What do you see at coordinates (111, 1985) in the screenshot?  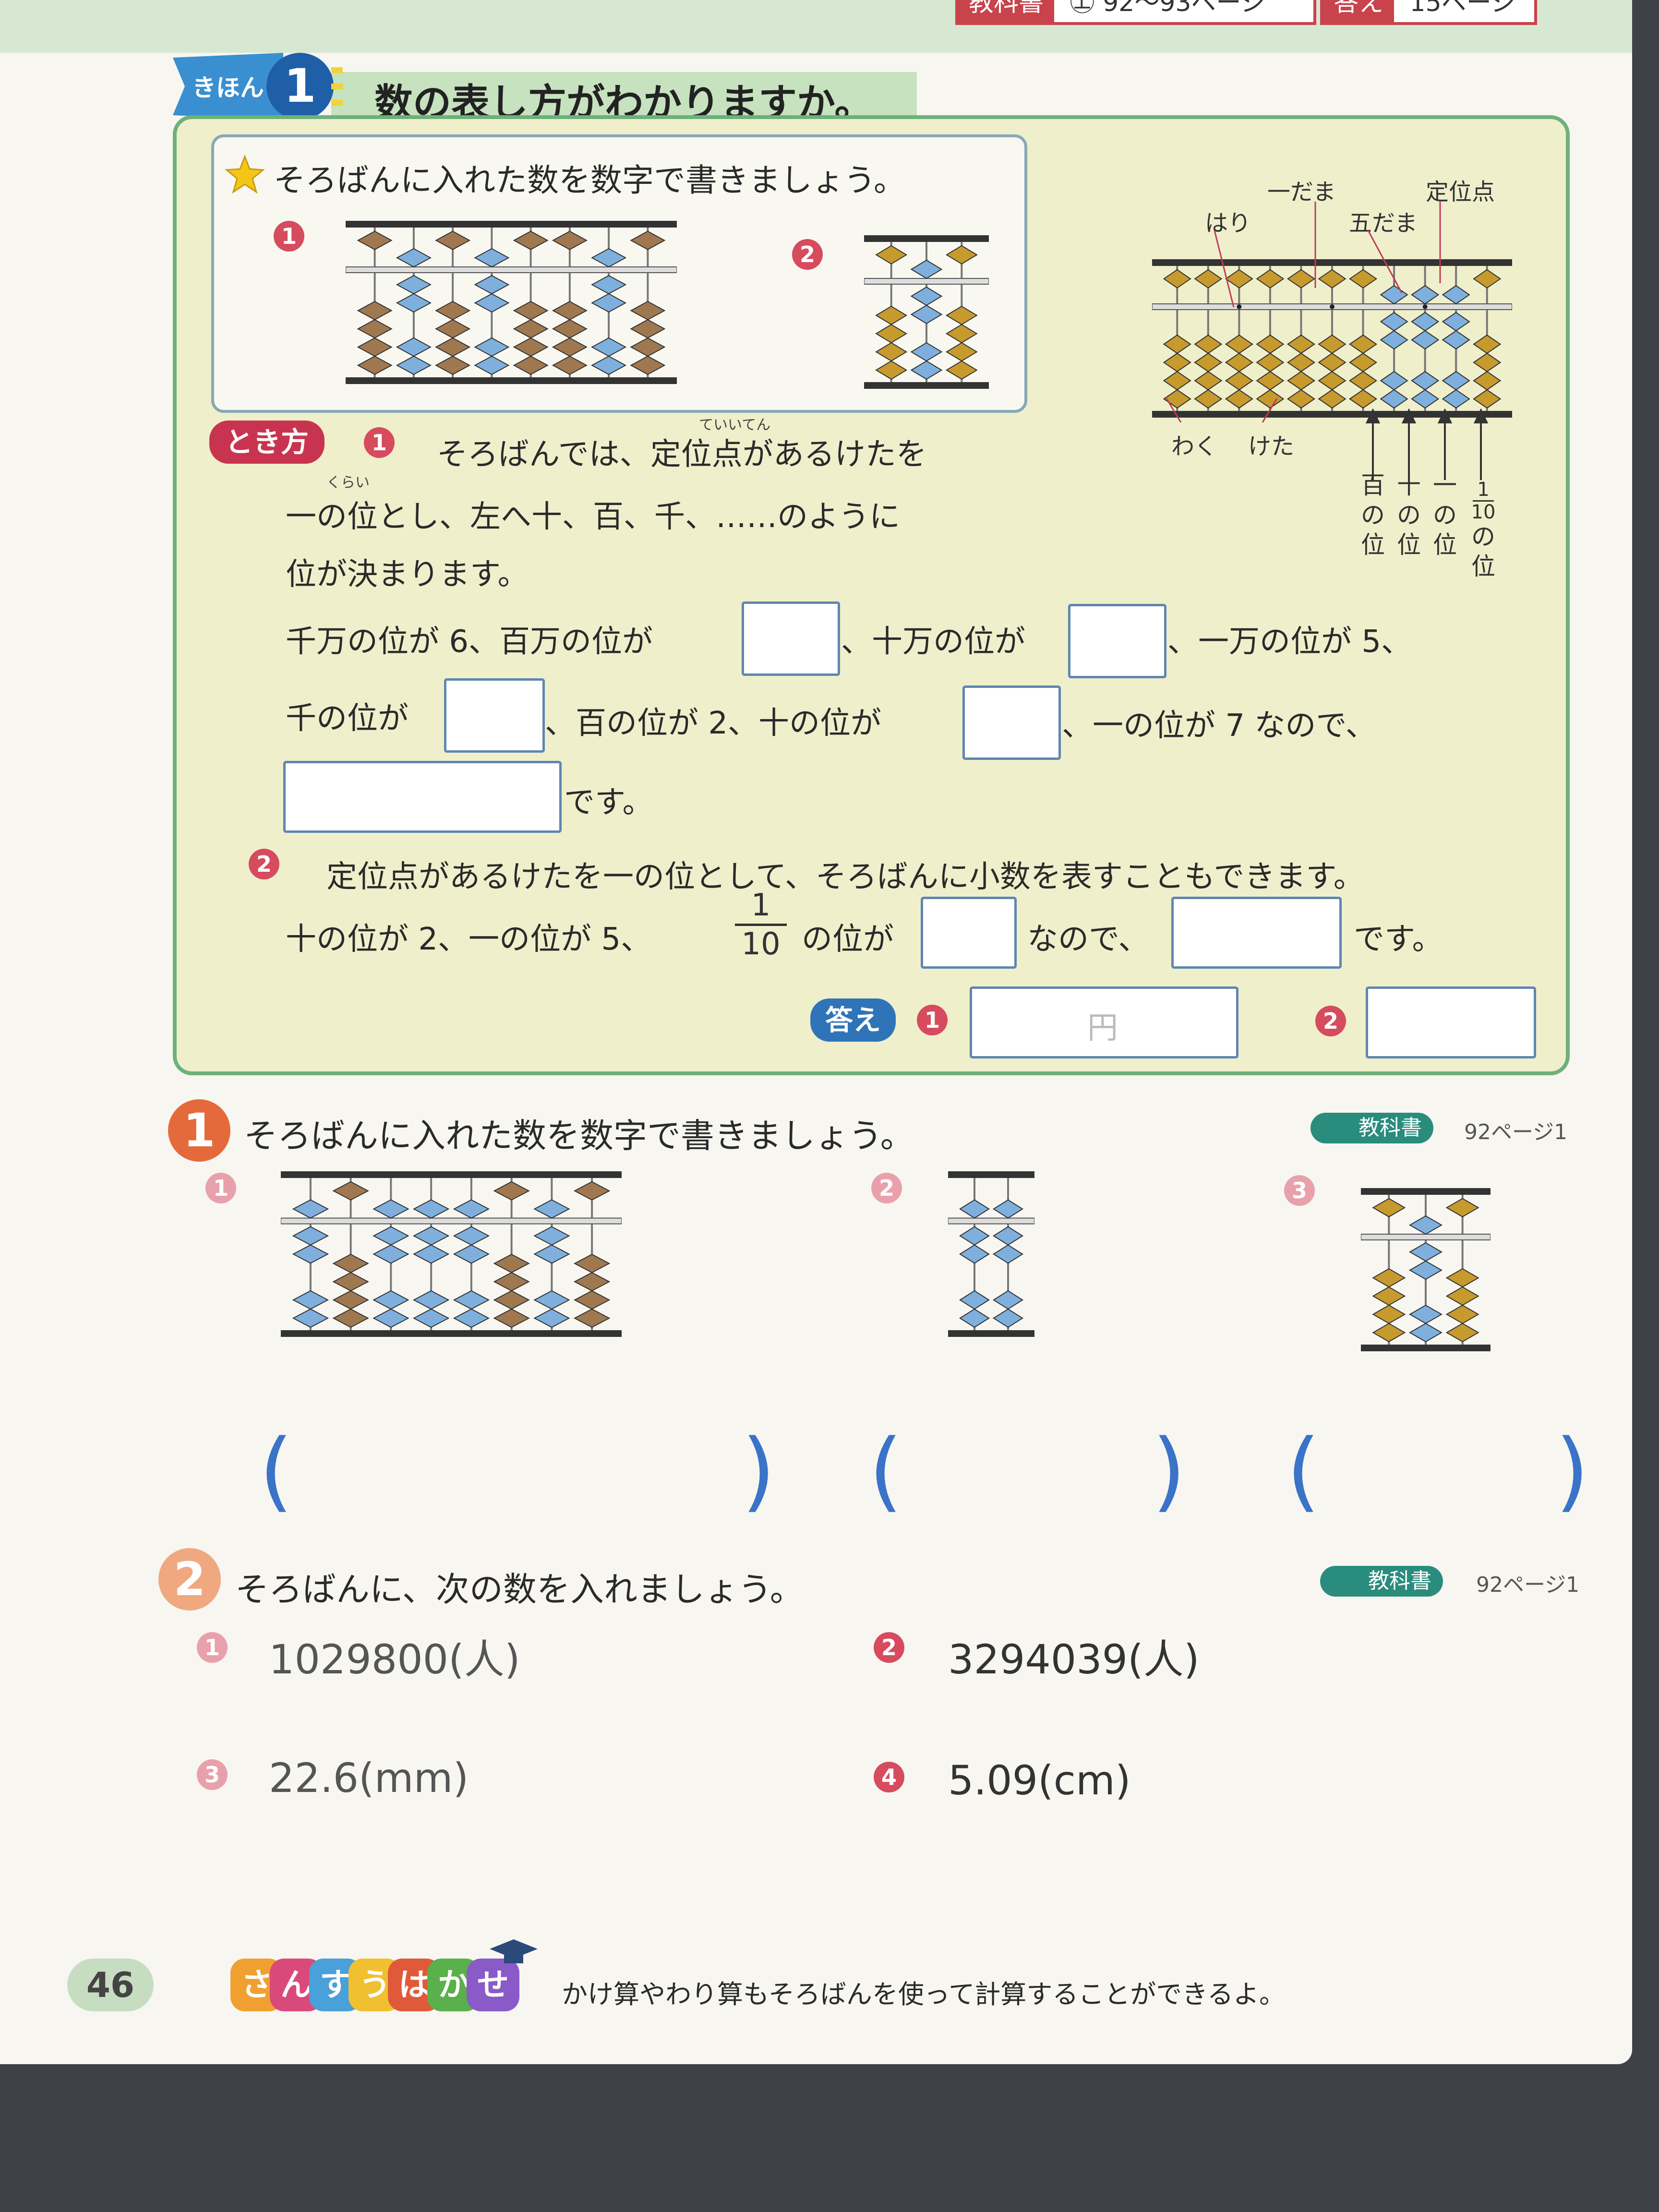 I see `page-number: 46` at bounding box center [111, 1985].